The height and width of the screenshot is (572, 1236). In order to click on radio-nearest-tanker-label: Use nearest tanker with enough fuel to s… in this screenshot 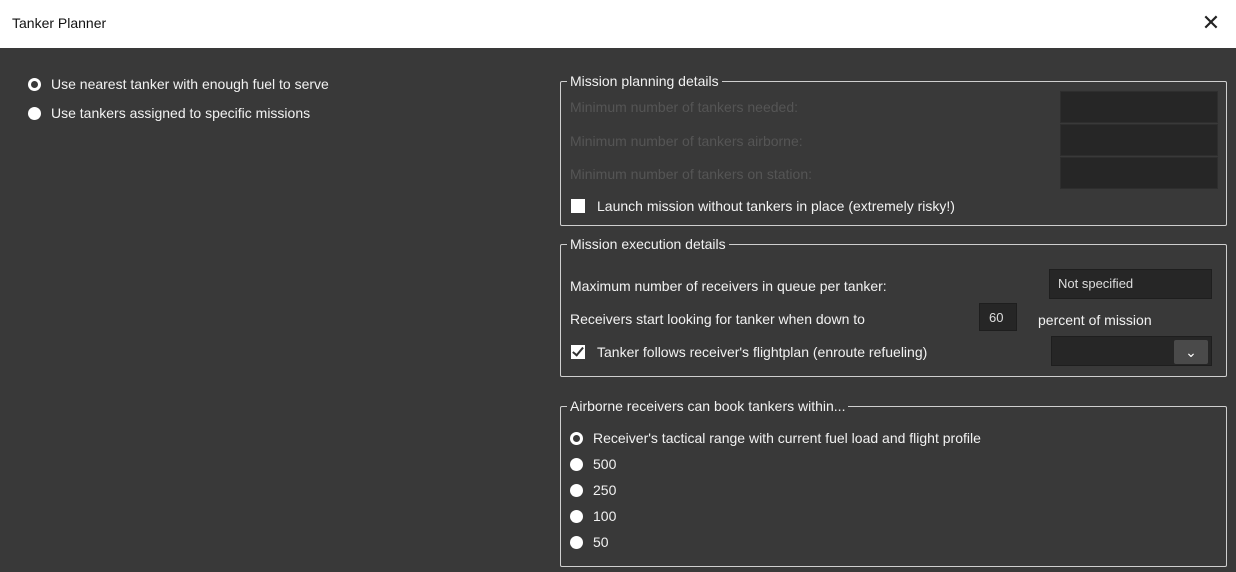, I will do `click(190, 84)`.